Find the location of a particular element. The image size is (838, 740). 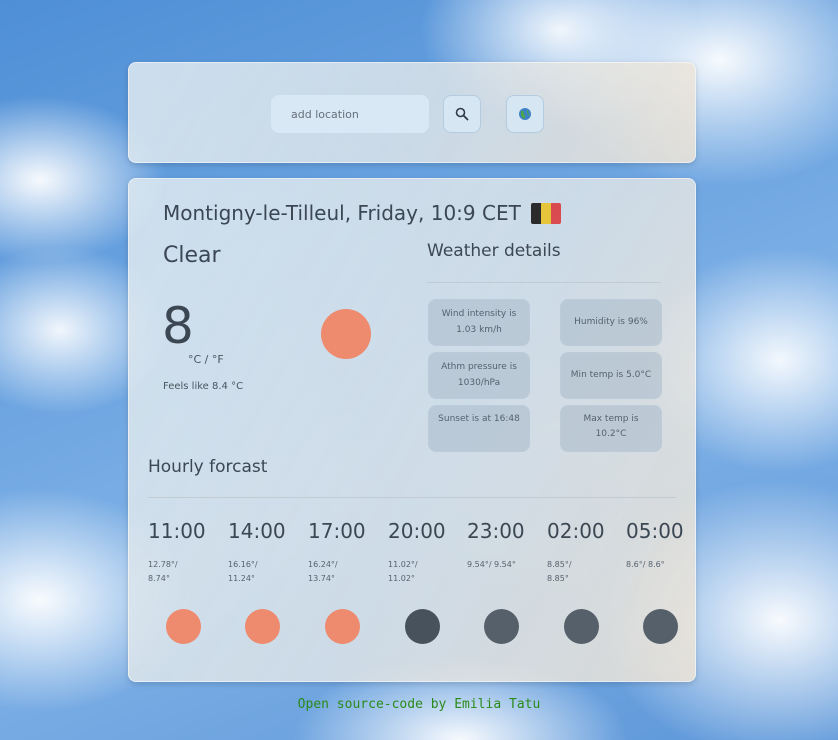

hourly-temp: 11.02°/ 11.02° is located at coordinates (403, 572).